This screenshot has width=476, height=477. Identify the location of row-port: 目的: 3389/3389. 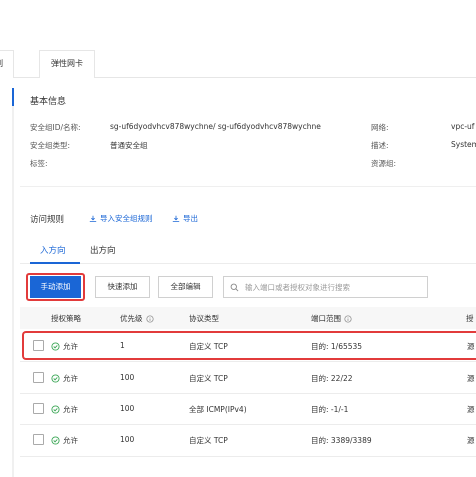
(341, 440).